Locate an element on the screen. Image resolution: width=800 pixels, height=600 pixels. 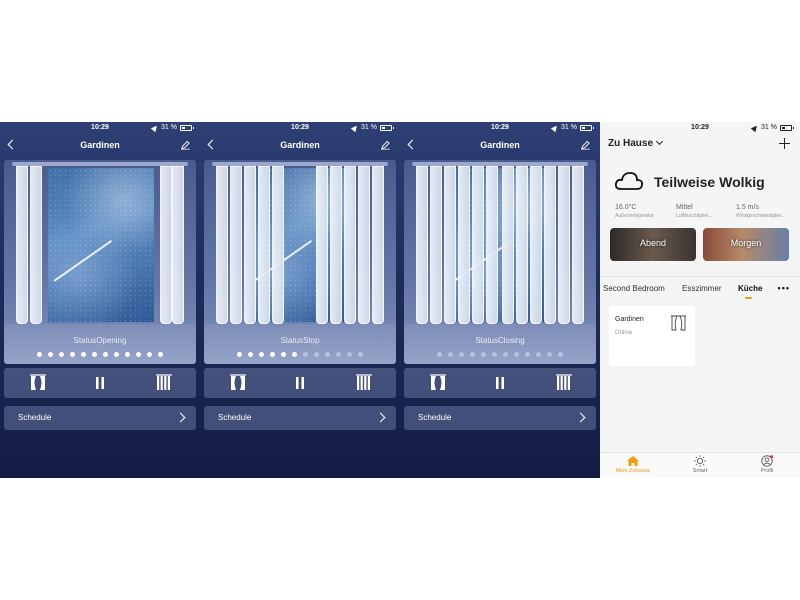
device-card-gardinen: Gardinen Online is located at coordinates (652, 336).